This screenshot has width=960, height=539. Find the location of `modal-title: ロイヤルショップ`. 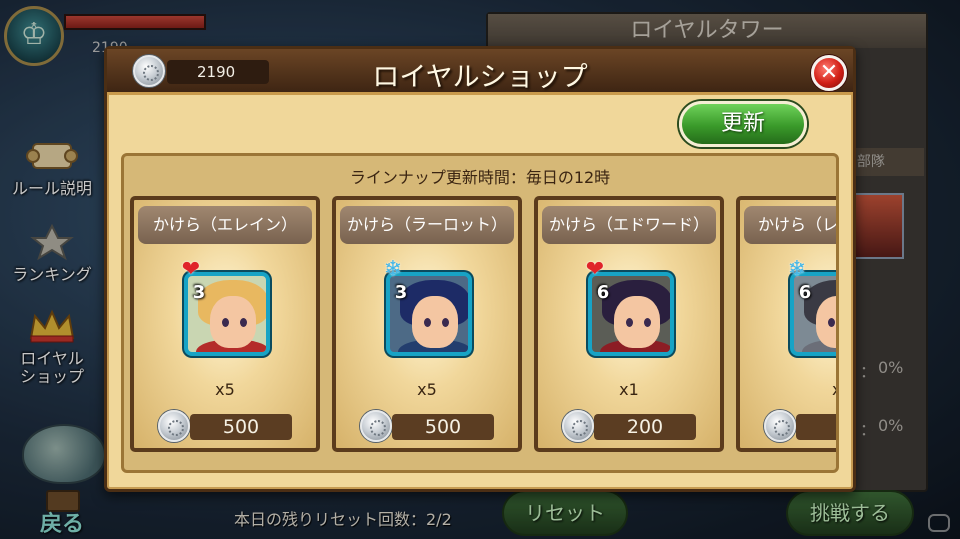

modal-title: ロイヤルショップ is located at coordinates (480, 77).